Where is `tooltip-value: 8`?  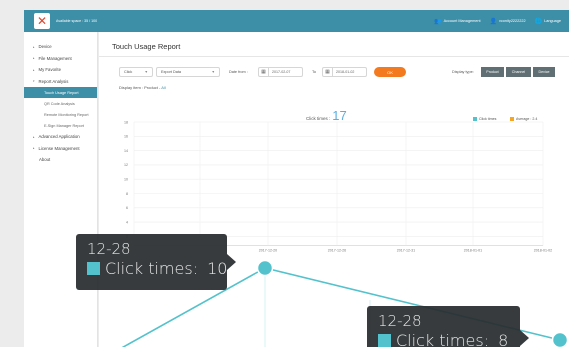 tooltip-value: 8 is located at coordinates (503, 339).